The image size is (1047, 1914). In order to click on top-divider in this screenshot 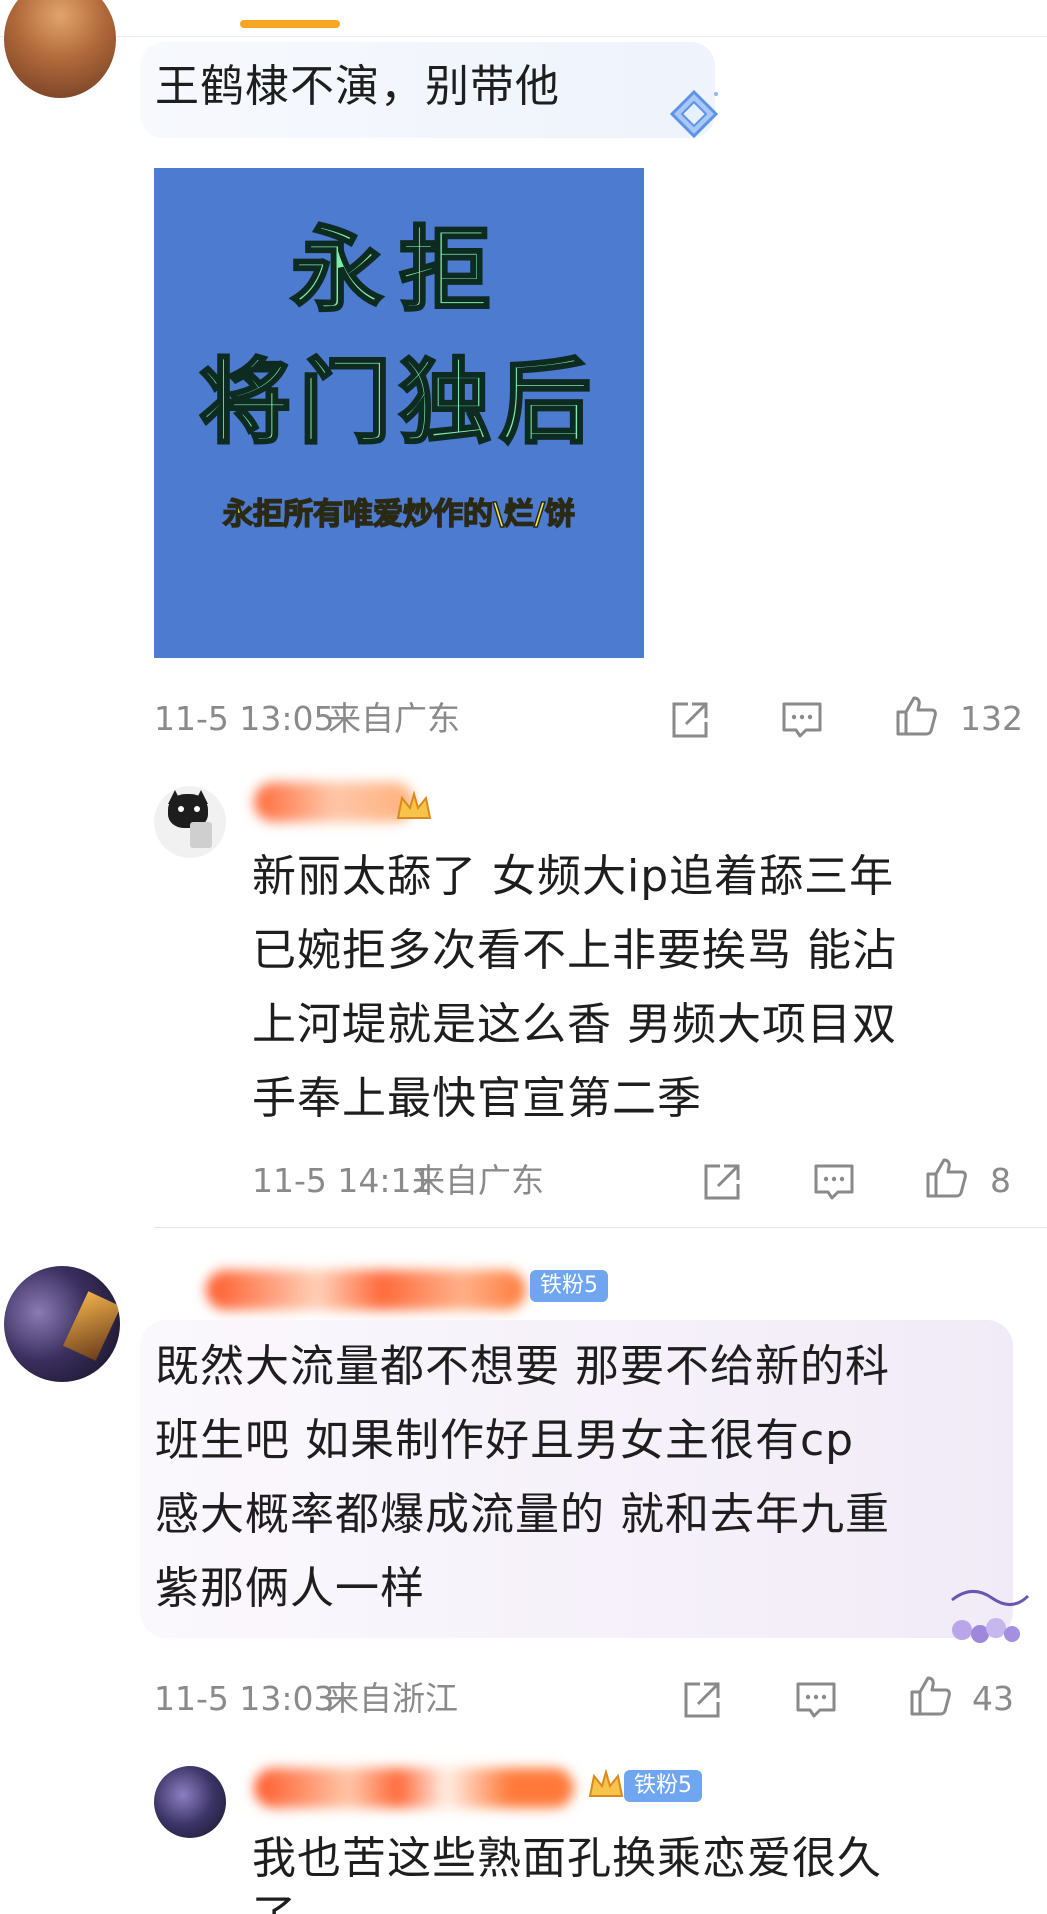, I will do `click(523, 36)`.